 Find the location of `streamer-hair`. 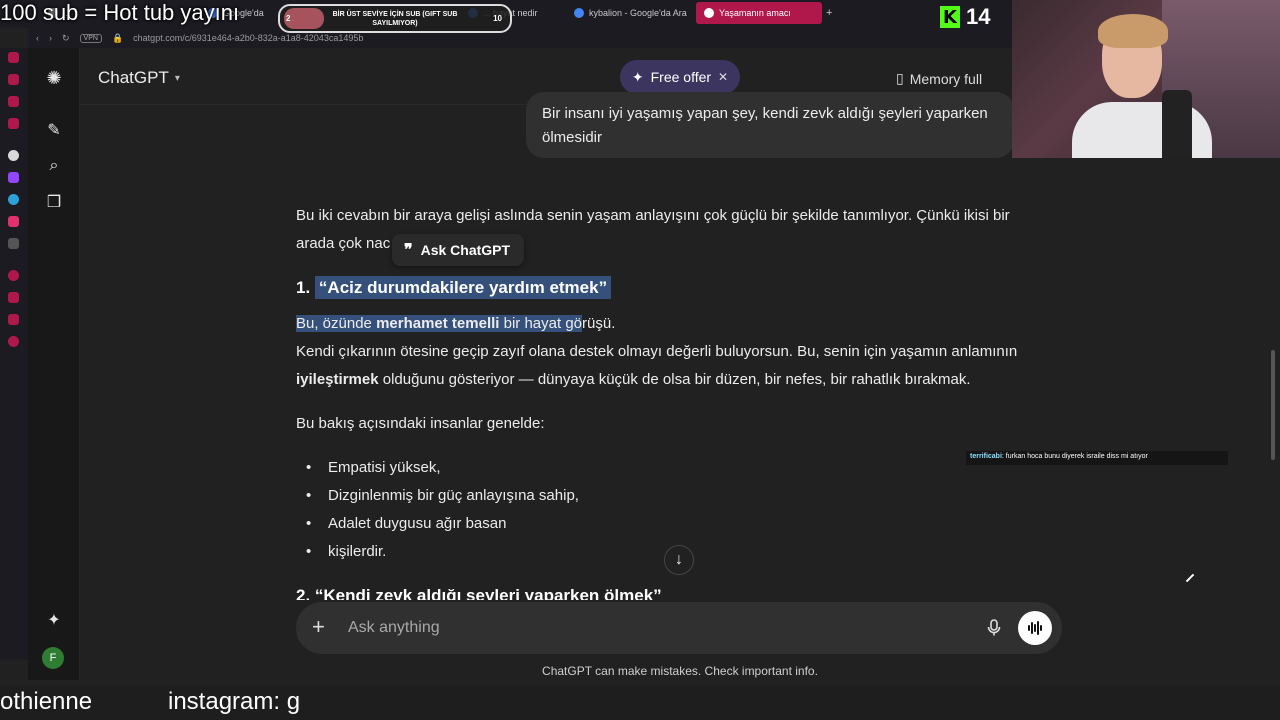

streamer-hair is located at coordinates (1133, 31).